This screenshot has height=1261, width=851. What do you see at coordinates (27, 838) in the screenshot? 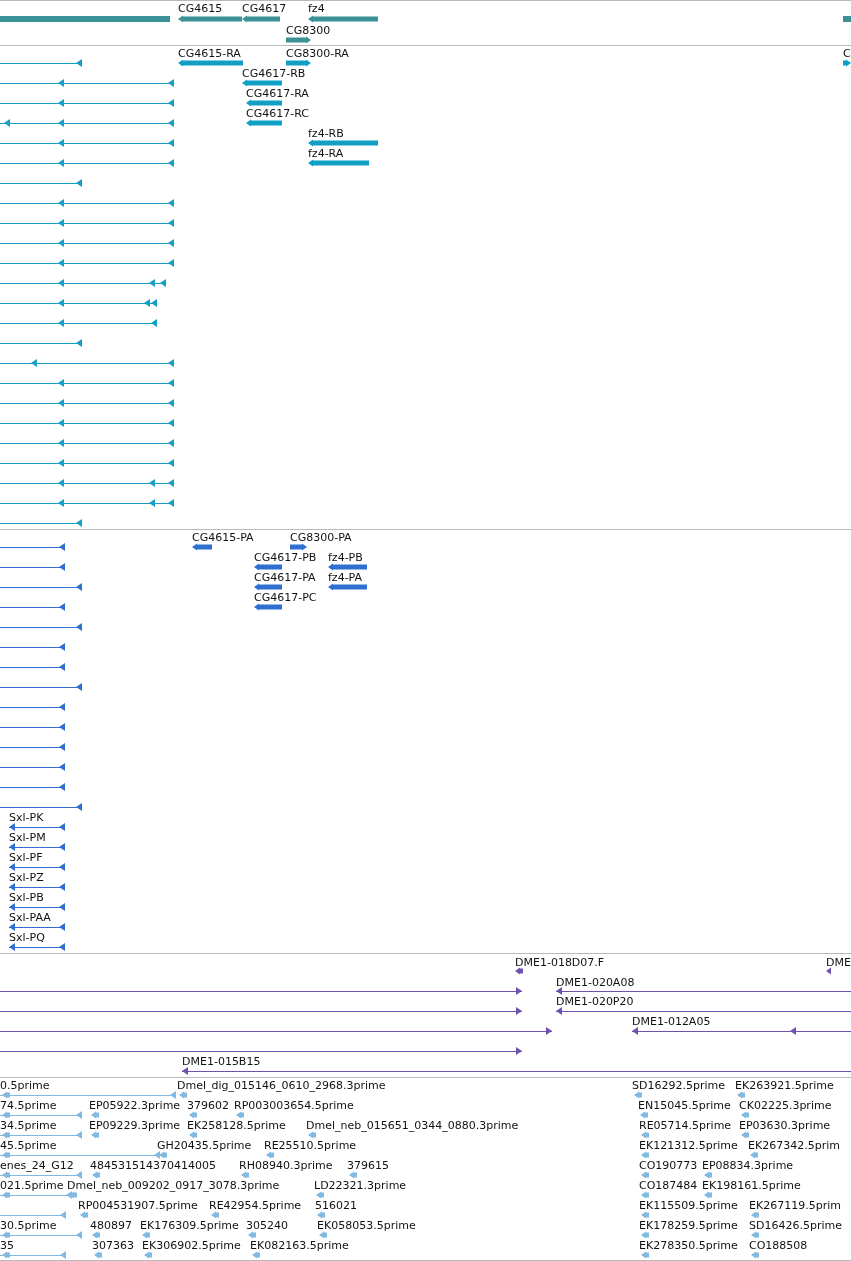
I see `feature-label: Sxl-PM` at bounding box center [27, 838].